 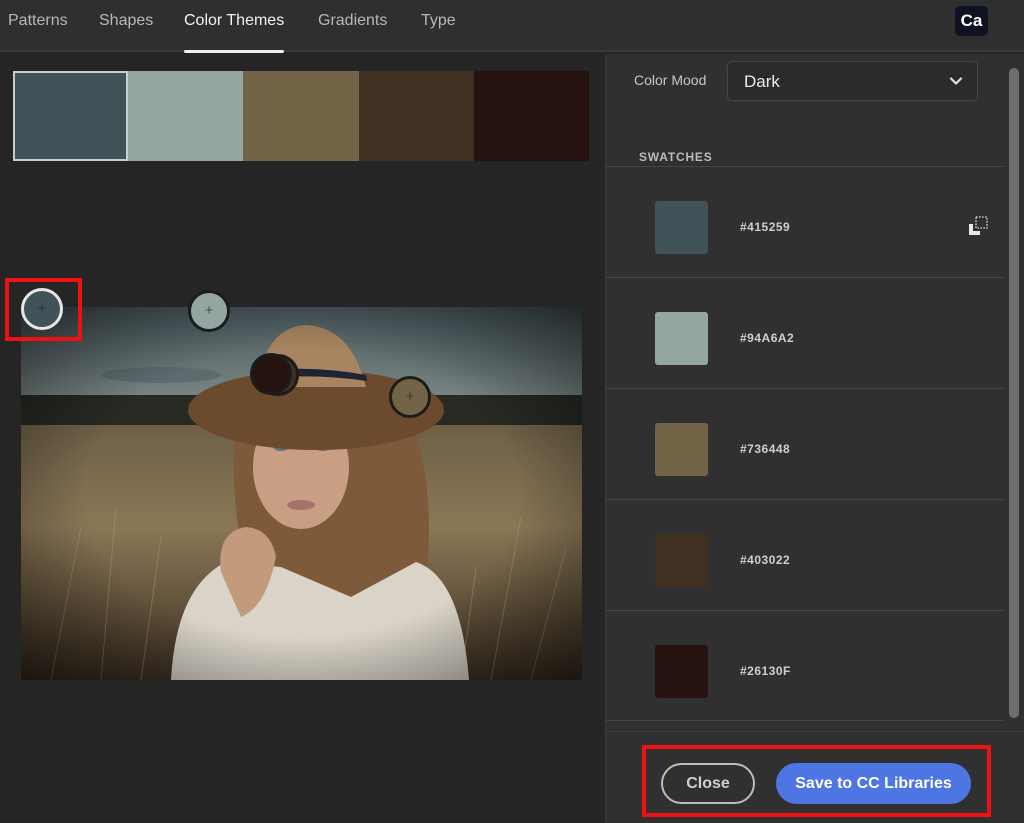 I want to click on scrollbar, so click(x=1014, y=393).